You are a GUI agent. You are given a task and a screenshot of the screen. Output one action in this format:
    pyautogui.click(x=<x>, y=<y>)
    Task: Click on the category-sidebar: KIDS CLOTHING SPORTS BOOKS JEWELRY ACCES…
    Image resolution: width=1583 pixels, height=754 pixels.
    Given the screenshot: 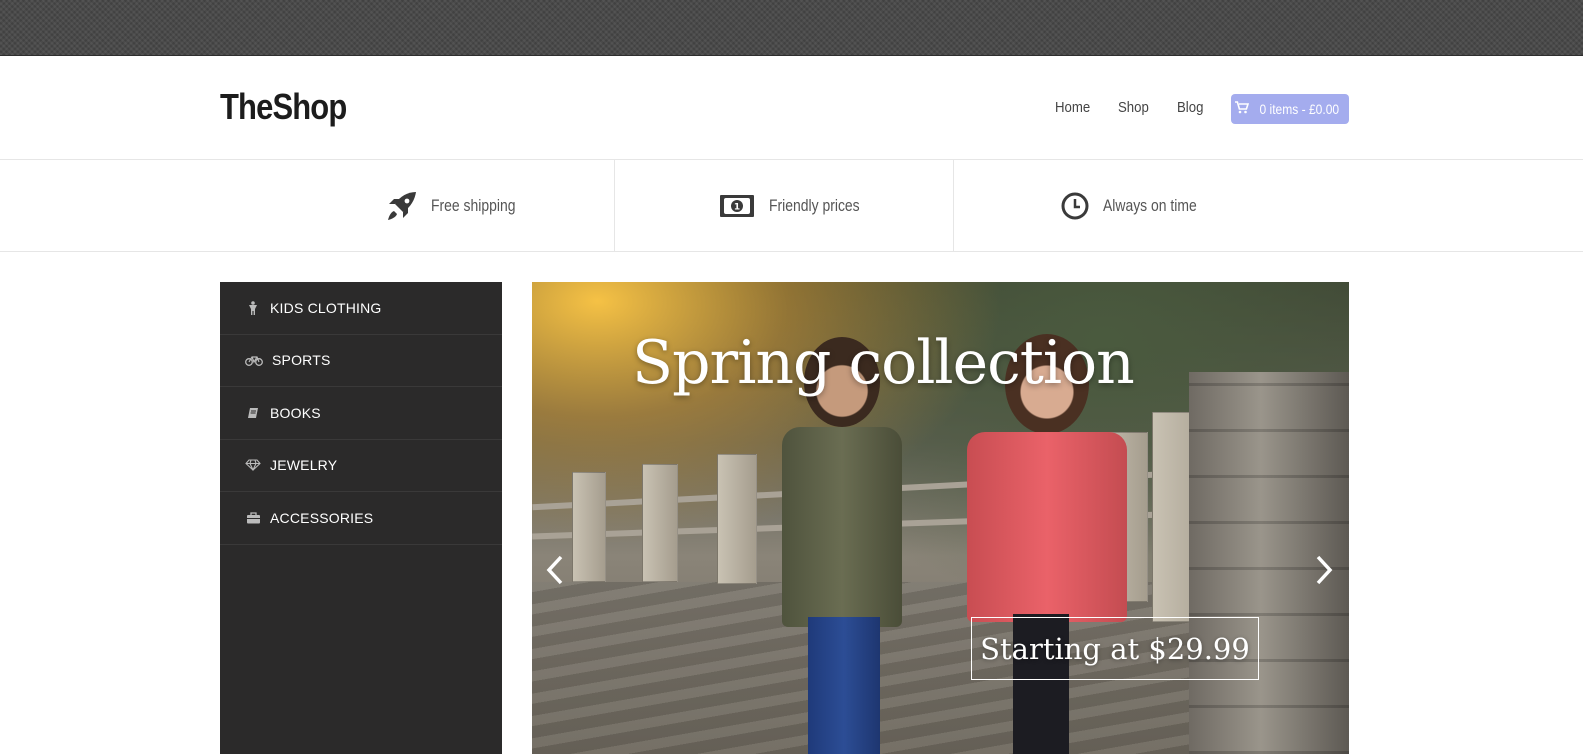 What is the action you would take?
    pyautogui.click(x=361, y=518)
    